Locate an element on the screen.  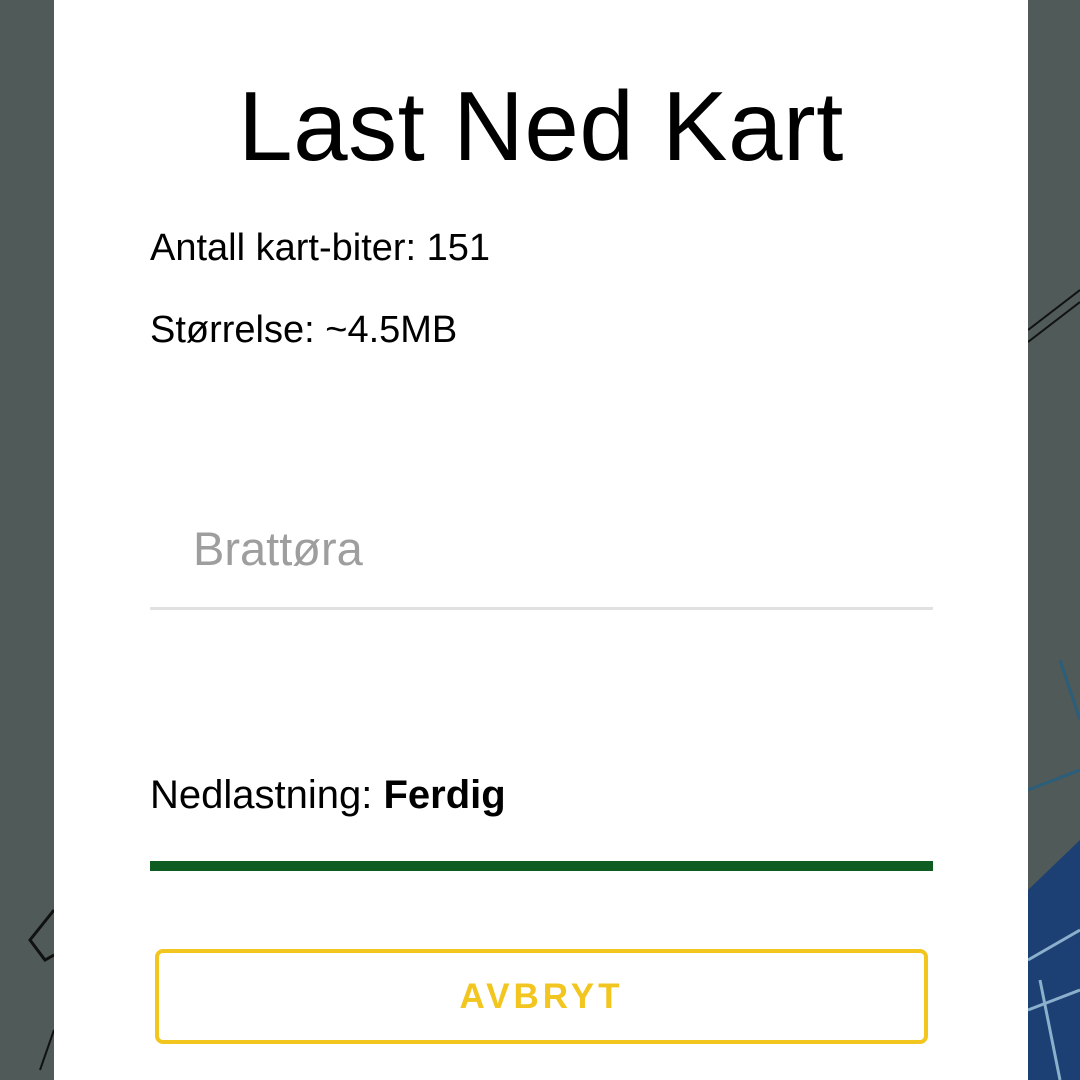
download-status-label: Nedlastning: is located at coordinates (267, 795).